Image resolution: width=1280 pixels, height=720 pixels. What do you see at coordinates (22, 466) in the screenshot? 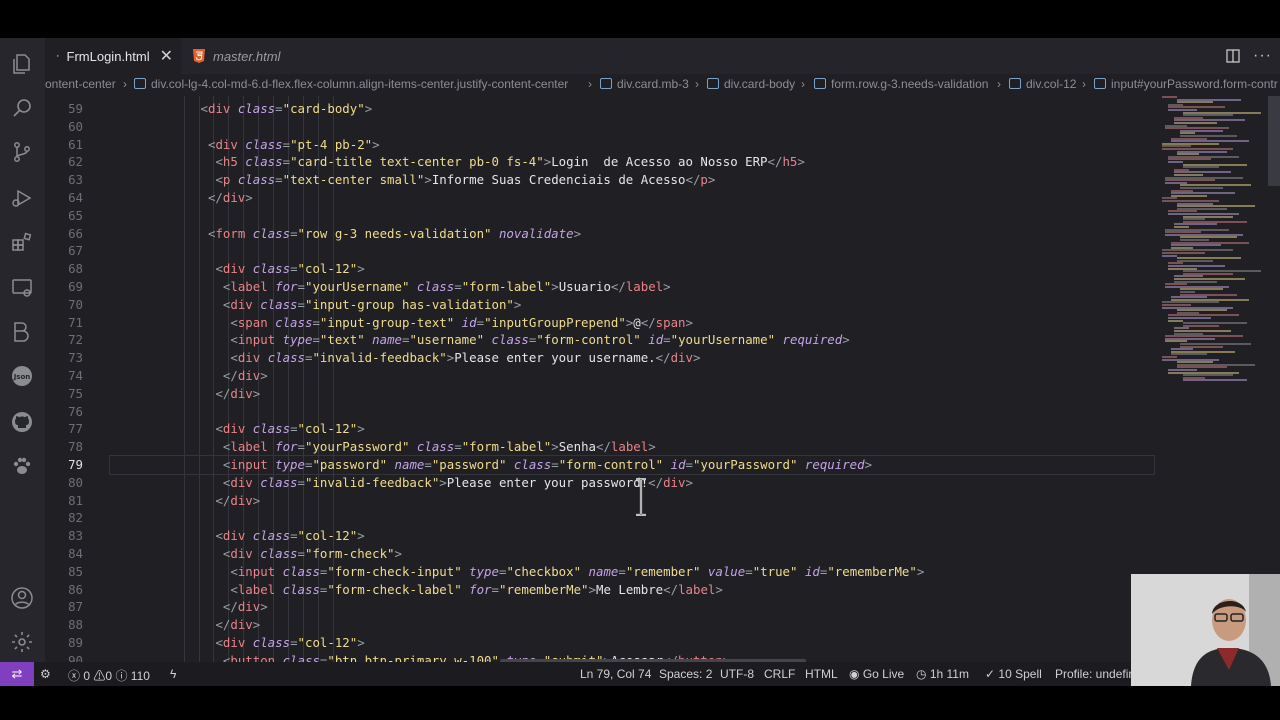
I see `paw-icon` at bounding box center [22, 466].